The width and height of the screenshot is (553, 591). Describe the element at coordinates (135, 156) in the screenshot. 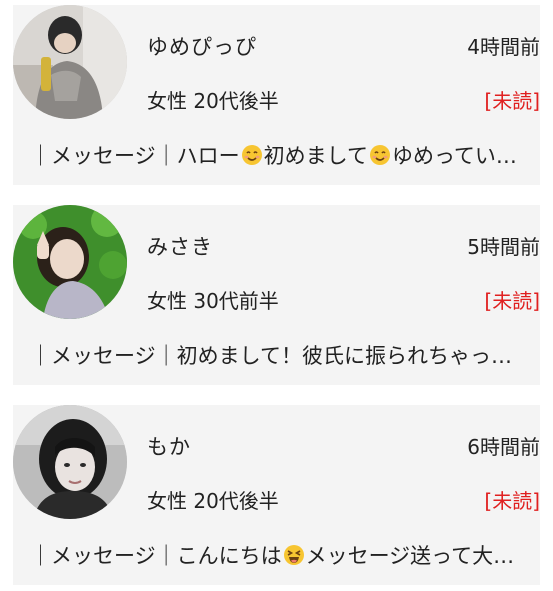

I see `message-preview-text: ｜メッセージ｜ハロー` at that location.